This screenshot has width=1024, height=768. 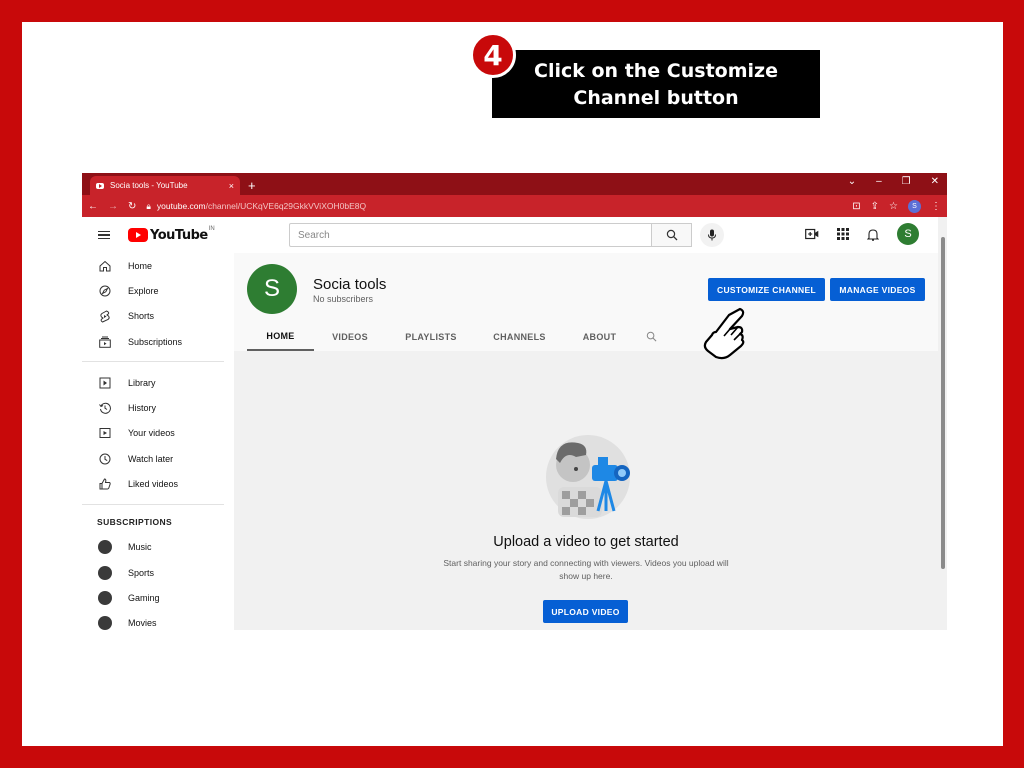 I want to click on page-scrollbar, so click(x=942, y=423).